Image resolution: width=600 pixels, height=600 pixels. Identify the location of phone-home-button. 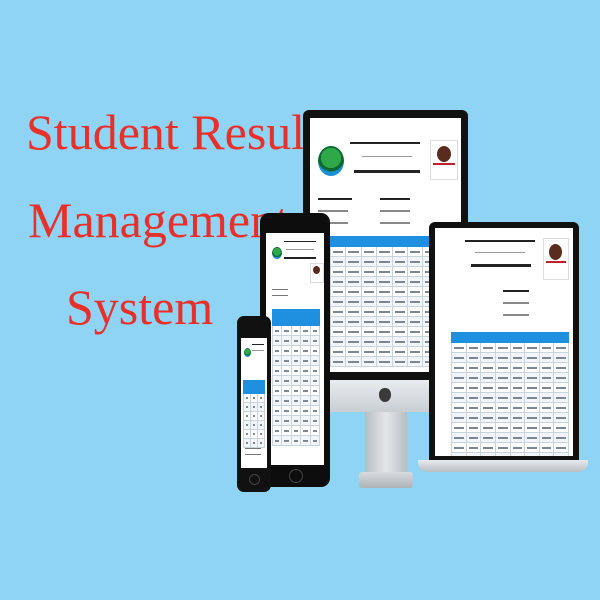
(254, 479).